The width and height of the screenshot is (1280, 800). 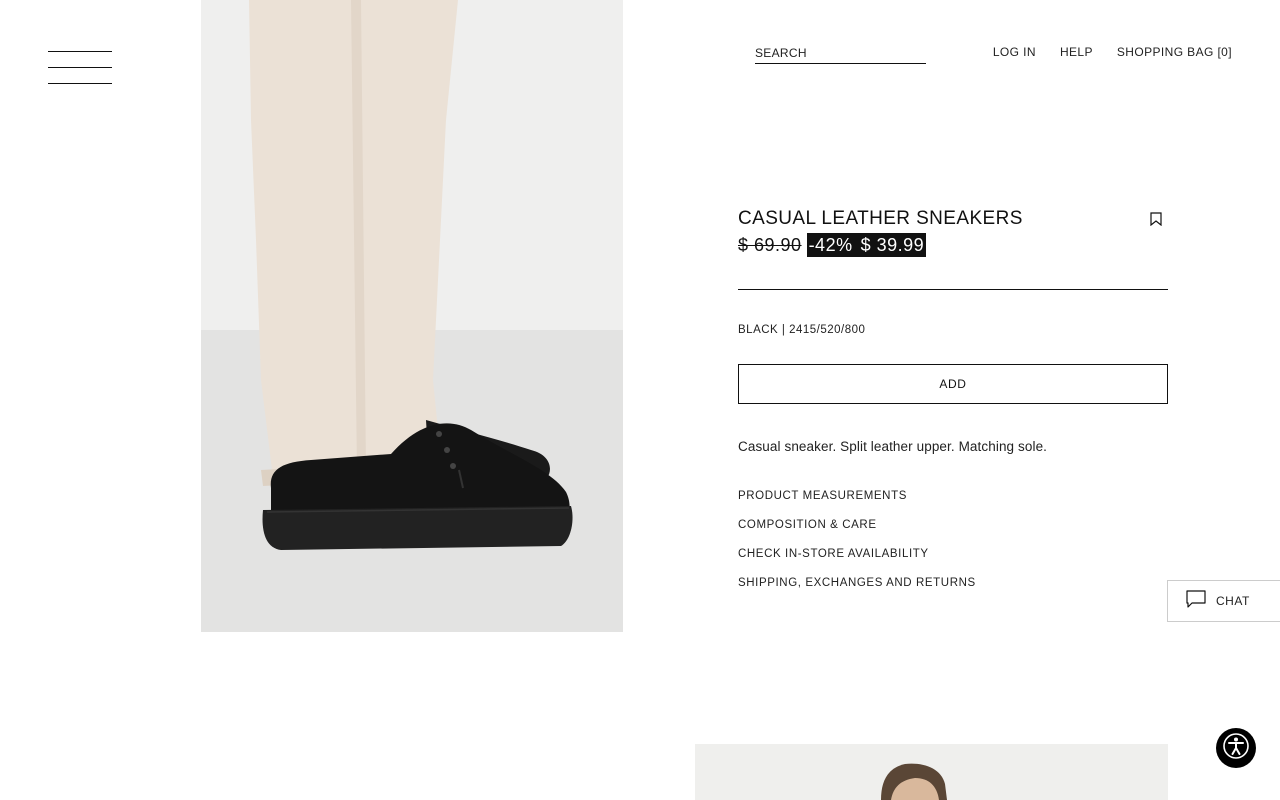 What do you see at coordinates (892, 245) in the screenshot?
I see `current-price: $ 39.99` at bounding box center [892, 245].